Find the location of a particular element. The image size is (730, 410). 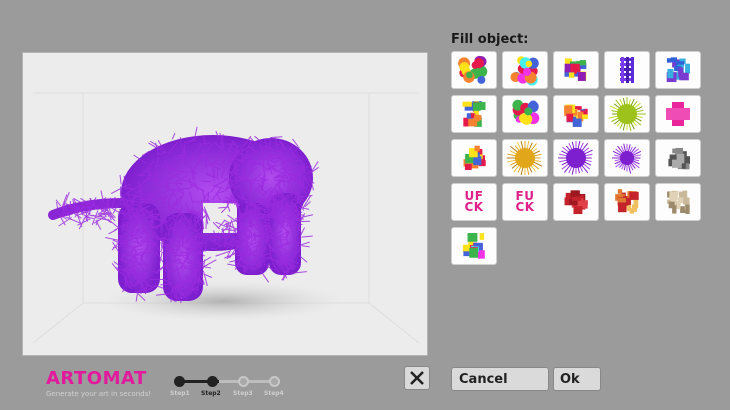

tagline: Generate your art in seconds! is located at coordinates (98, 394).